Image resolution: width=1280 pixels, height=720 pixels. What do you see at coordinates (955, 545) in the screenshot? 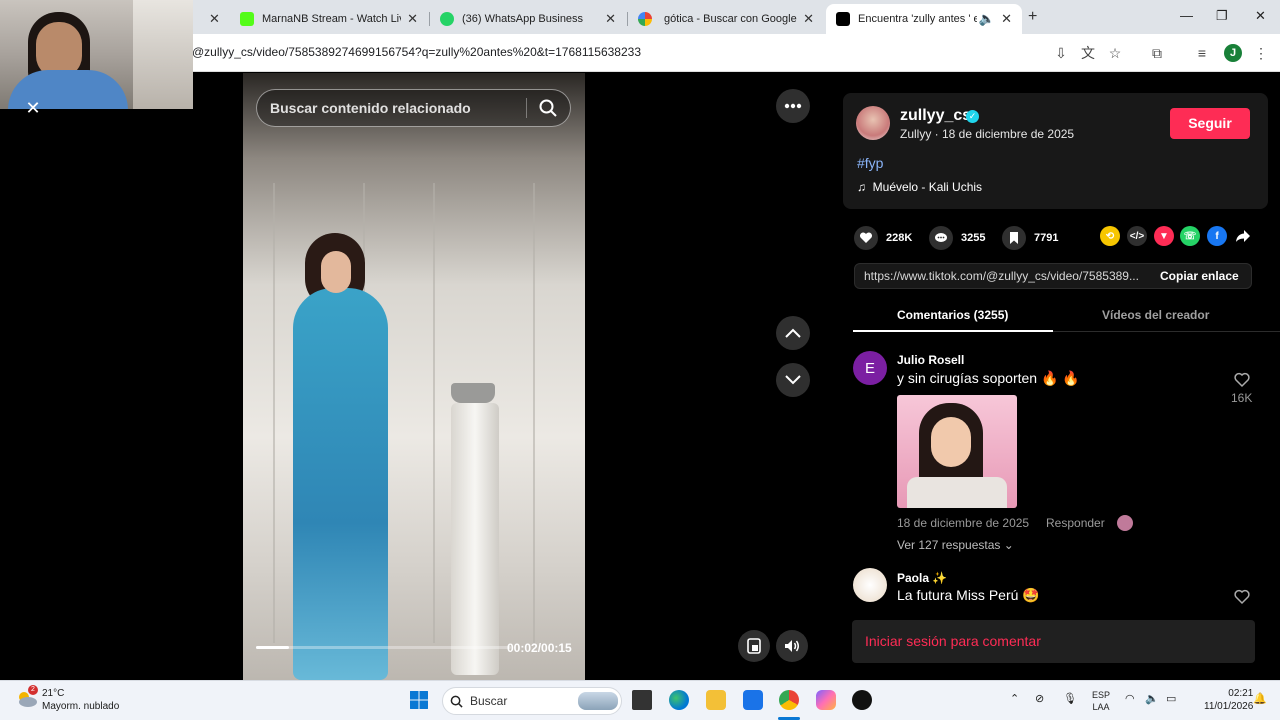
I see `view-replies-button: Ver 127 respuestas ⌄` at bounding box center [955, 545].